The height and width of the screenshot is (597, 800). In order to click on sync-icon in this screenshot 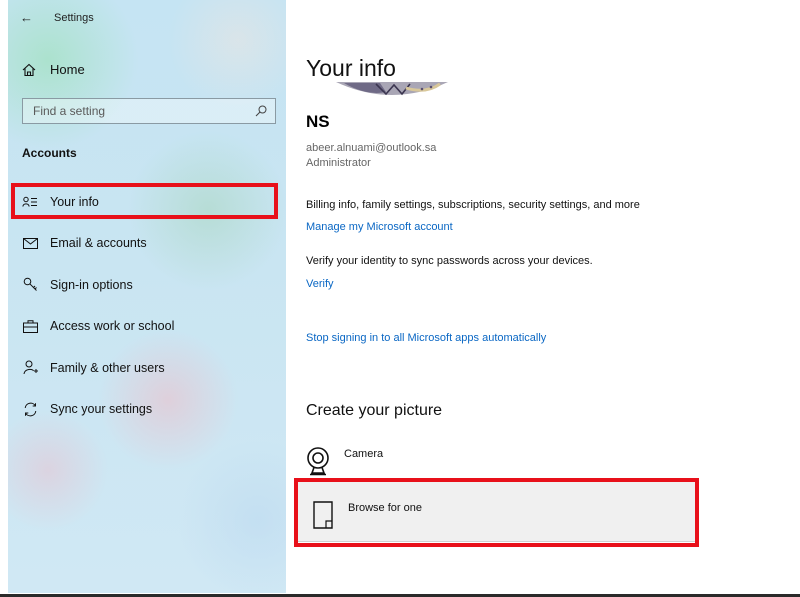, I will do `click(30, 409)`.